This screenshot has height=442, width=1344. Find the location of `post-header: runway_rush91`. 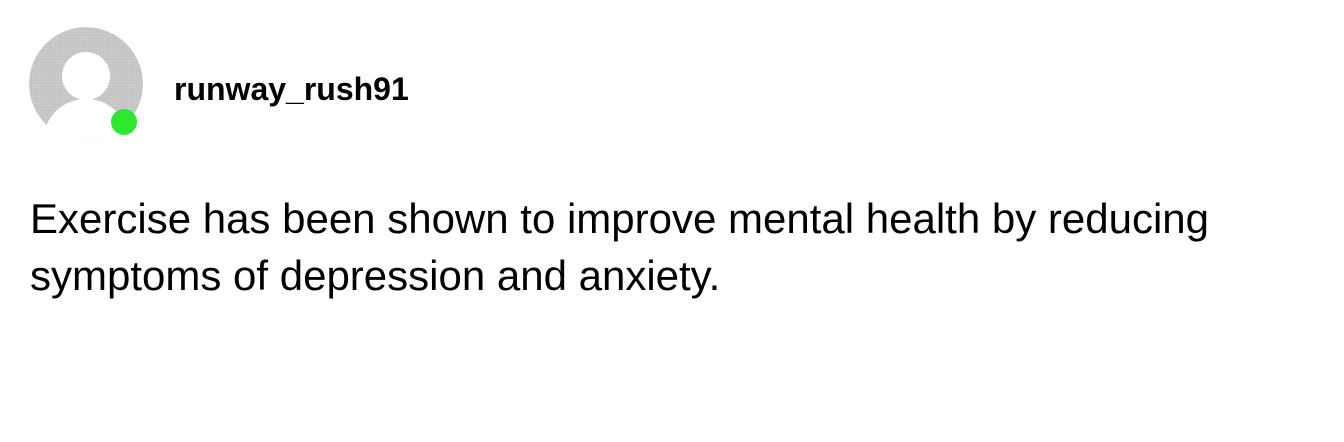

post-header: runway_rush91 is located at coordinates (219, 84).